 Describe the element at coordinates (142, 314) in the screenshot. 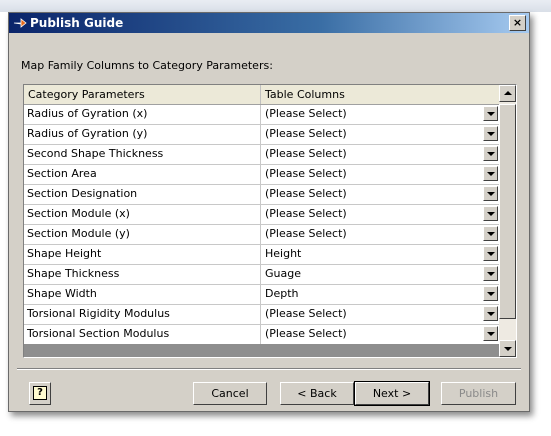

I see `category-parameter-cell: Torsional Rigidity Modulus` at that location.